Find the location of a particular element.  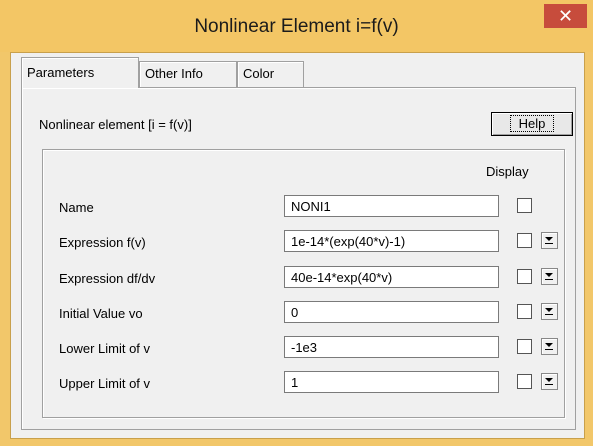

upper-limit-dropdown-button is located at coordinates (549, 381).